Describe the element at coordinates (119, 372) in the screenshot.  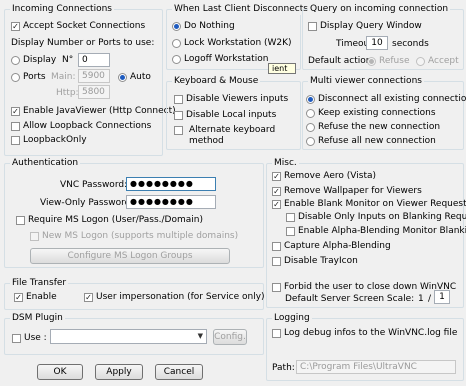
I see `apply-button: Apply` at that location.